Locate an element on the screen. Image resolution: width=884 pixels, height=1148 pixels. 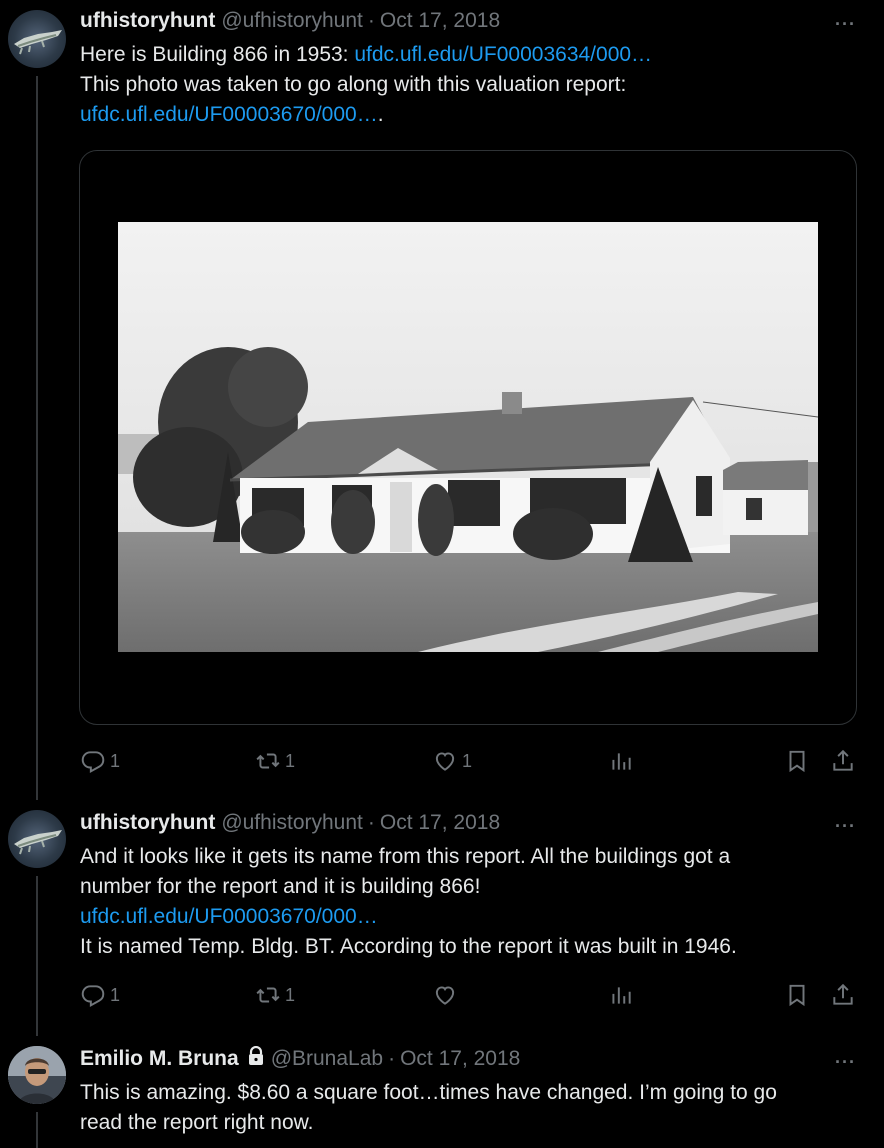
tweet-actions: 1 1 1 is located at coordinates (442, 761).